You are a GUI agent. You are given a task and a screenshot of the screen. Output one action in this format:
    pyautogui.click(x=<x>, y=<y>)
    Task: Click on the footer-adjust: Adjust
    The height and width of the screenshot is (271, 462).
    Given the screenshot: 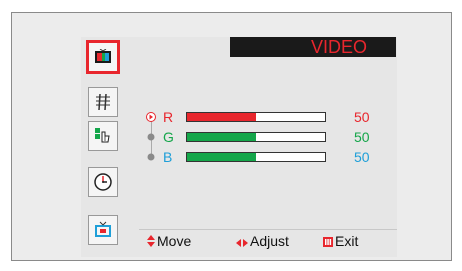 What is the action you would take?
    pyautogui.click(x=262, y=241)
    